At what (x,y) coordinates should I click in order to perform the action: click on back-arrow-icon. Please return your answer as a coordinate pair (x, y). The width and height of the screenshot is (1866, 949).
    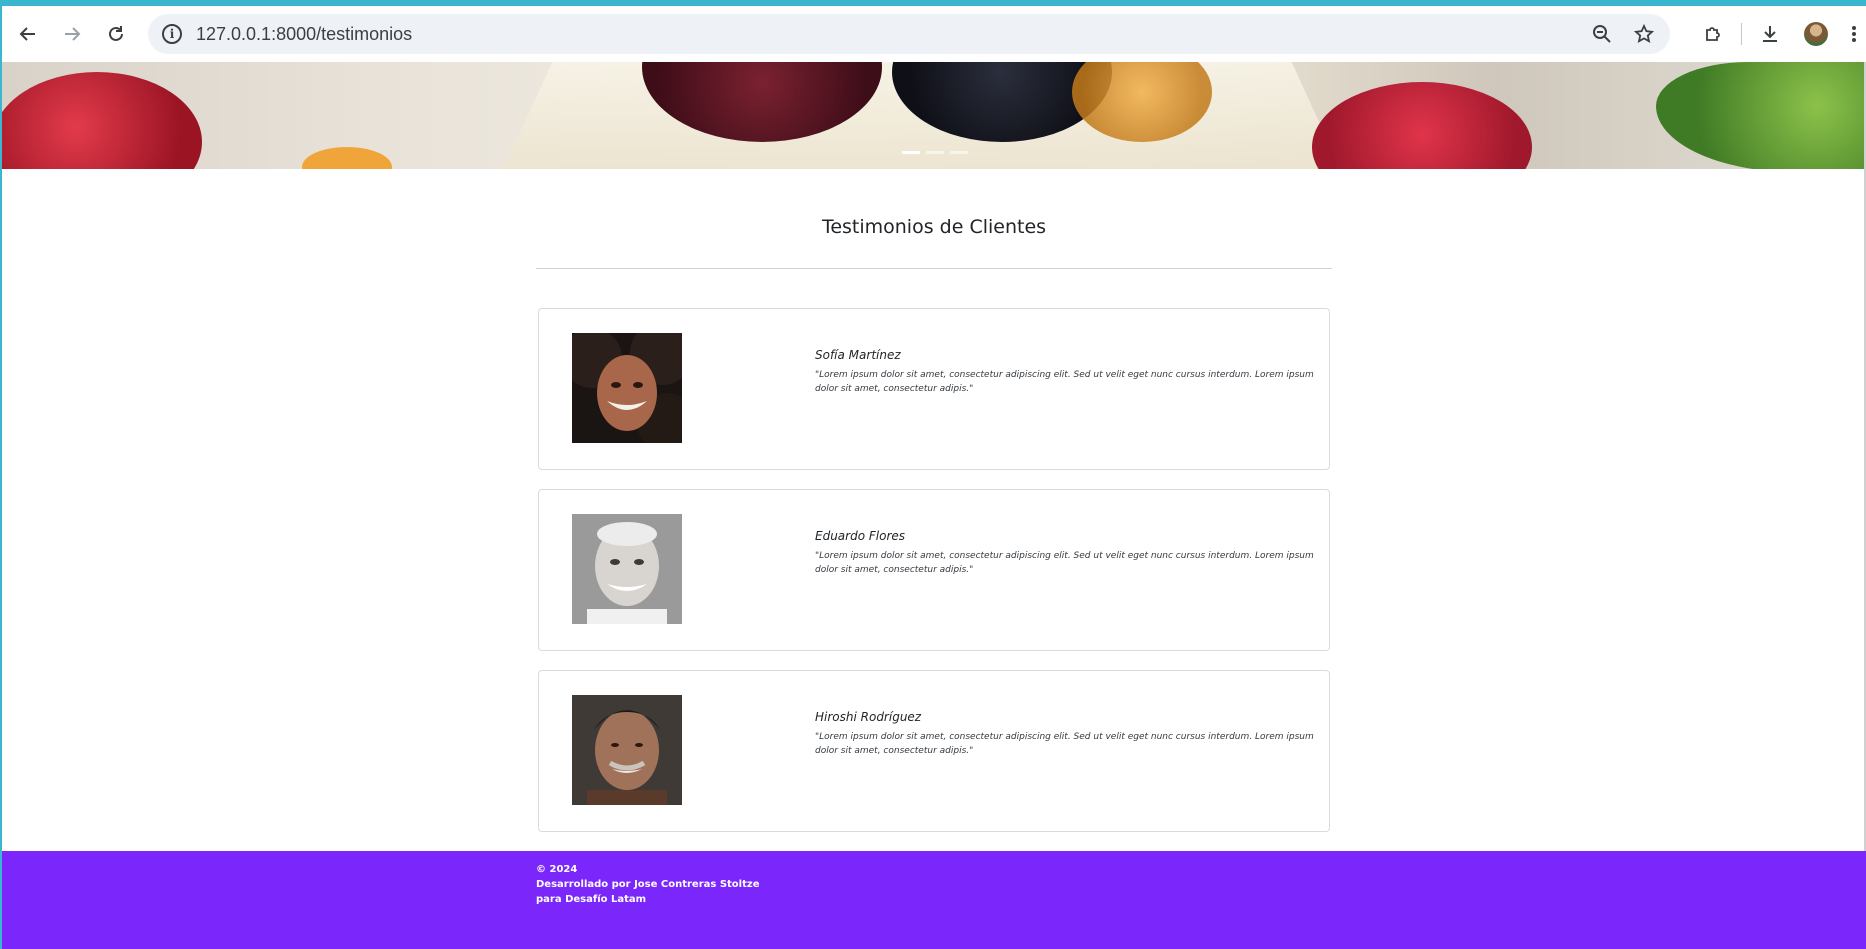
    Looking at the image, I should click on (27, 34).